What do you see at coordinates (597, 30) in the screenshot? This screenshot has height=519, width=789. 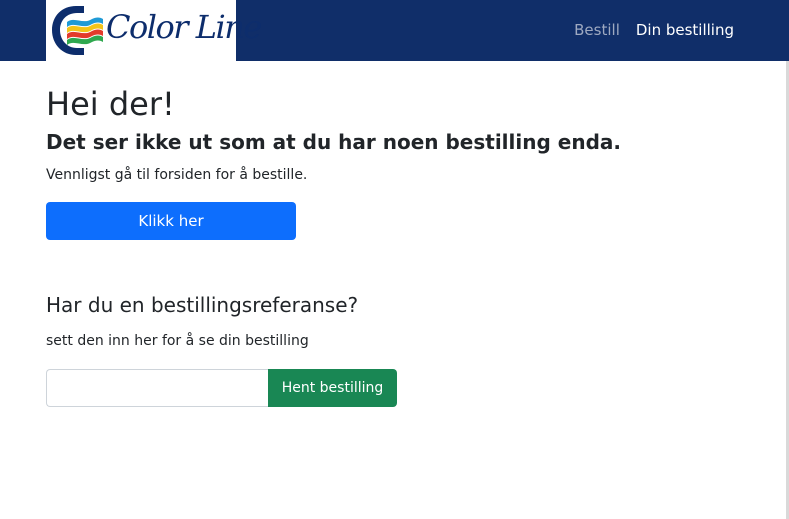 I see `nav-link-bestill: Bestill` at bounding box center [597, 30].